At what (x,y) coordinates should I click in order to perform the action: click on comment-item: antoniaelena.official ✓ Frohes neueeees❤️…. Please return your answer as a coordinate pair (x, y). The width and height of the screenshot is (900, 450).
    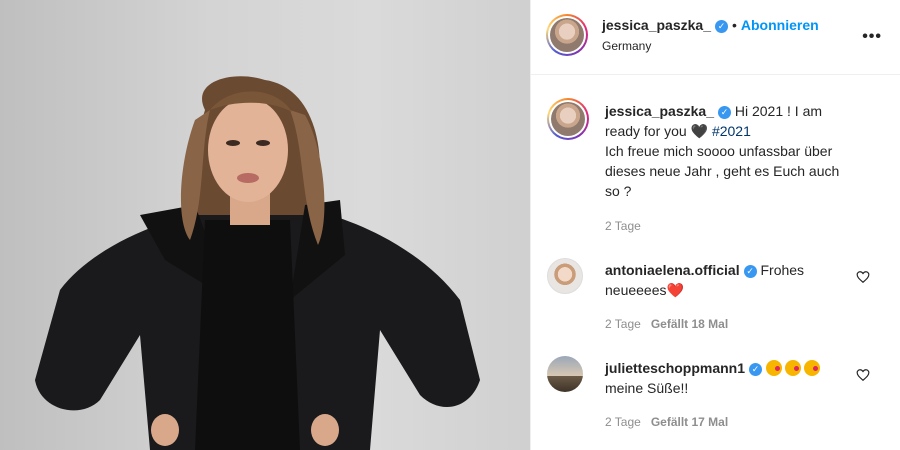
    Looking at the image, I should click on (715, 298).